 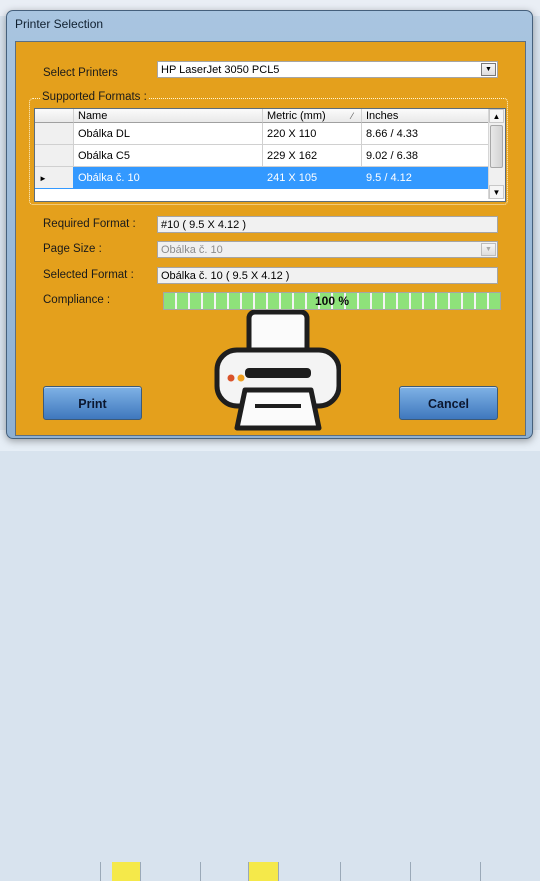 I want to click on scroll-up-icon: ▲, so click(x=496, y=116).